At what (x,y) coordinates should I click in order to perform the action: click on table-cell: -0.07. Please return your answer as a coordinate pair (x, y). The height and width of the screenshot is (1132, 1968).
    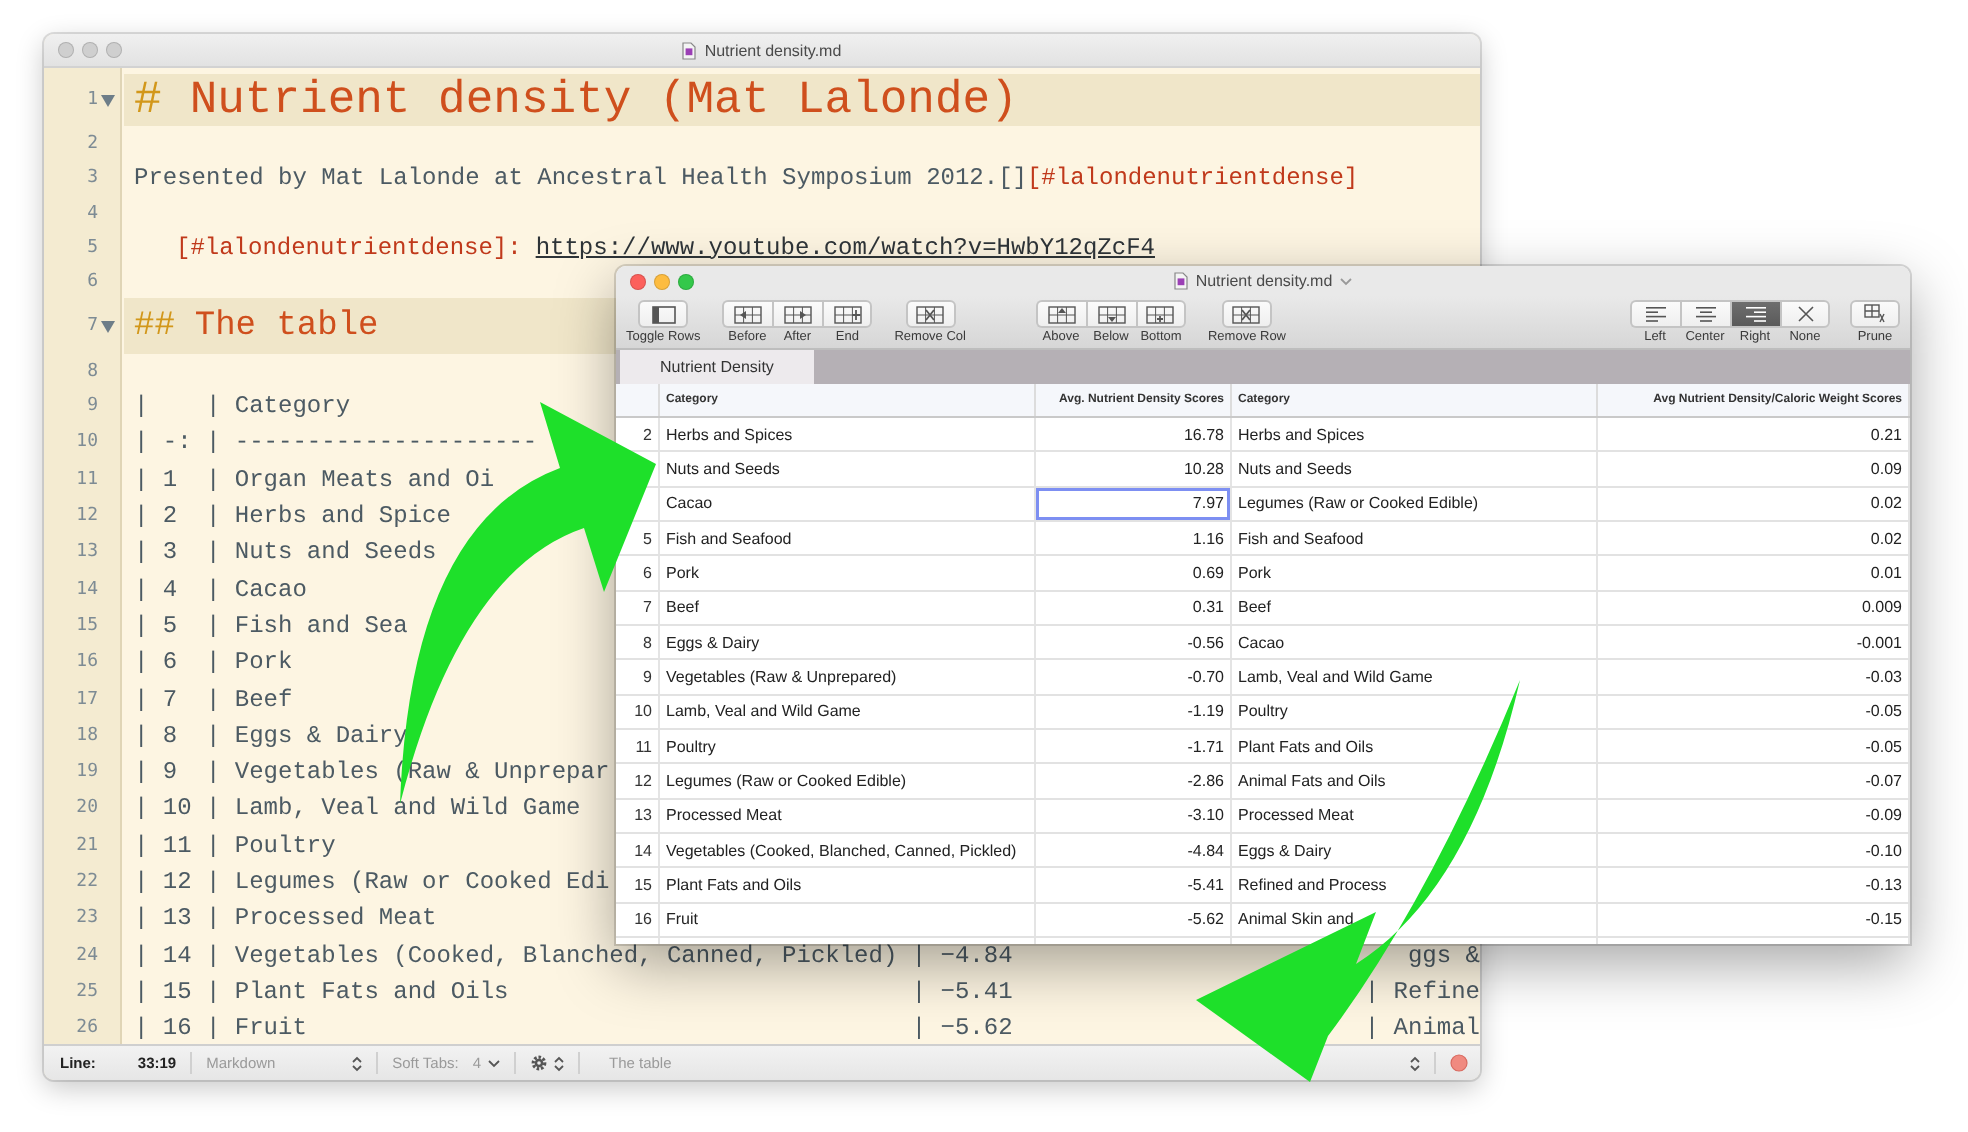
    Looking at the image, I should click on (1754, 781).